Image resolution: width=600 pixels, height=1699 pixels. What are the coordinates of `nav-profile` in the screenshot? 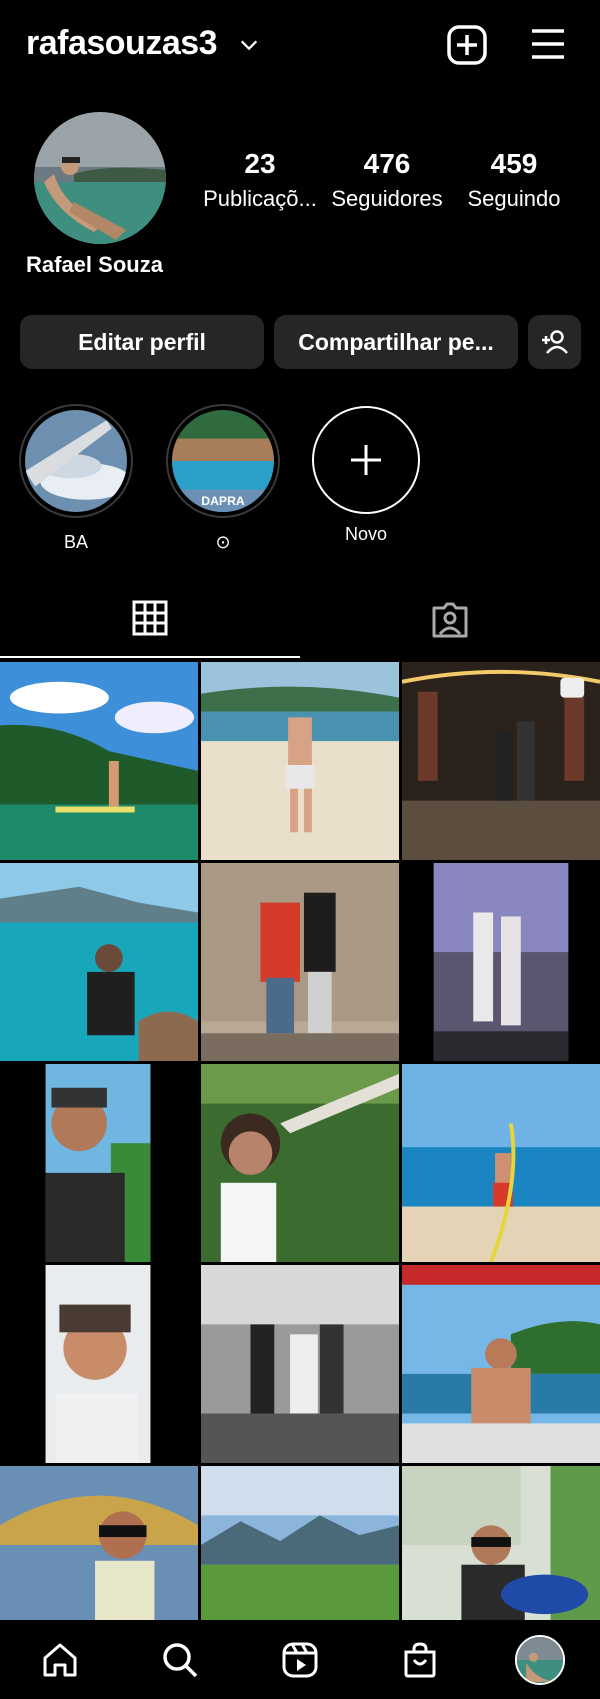 It's located at (540, 1660).